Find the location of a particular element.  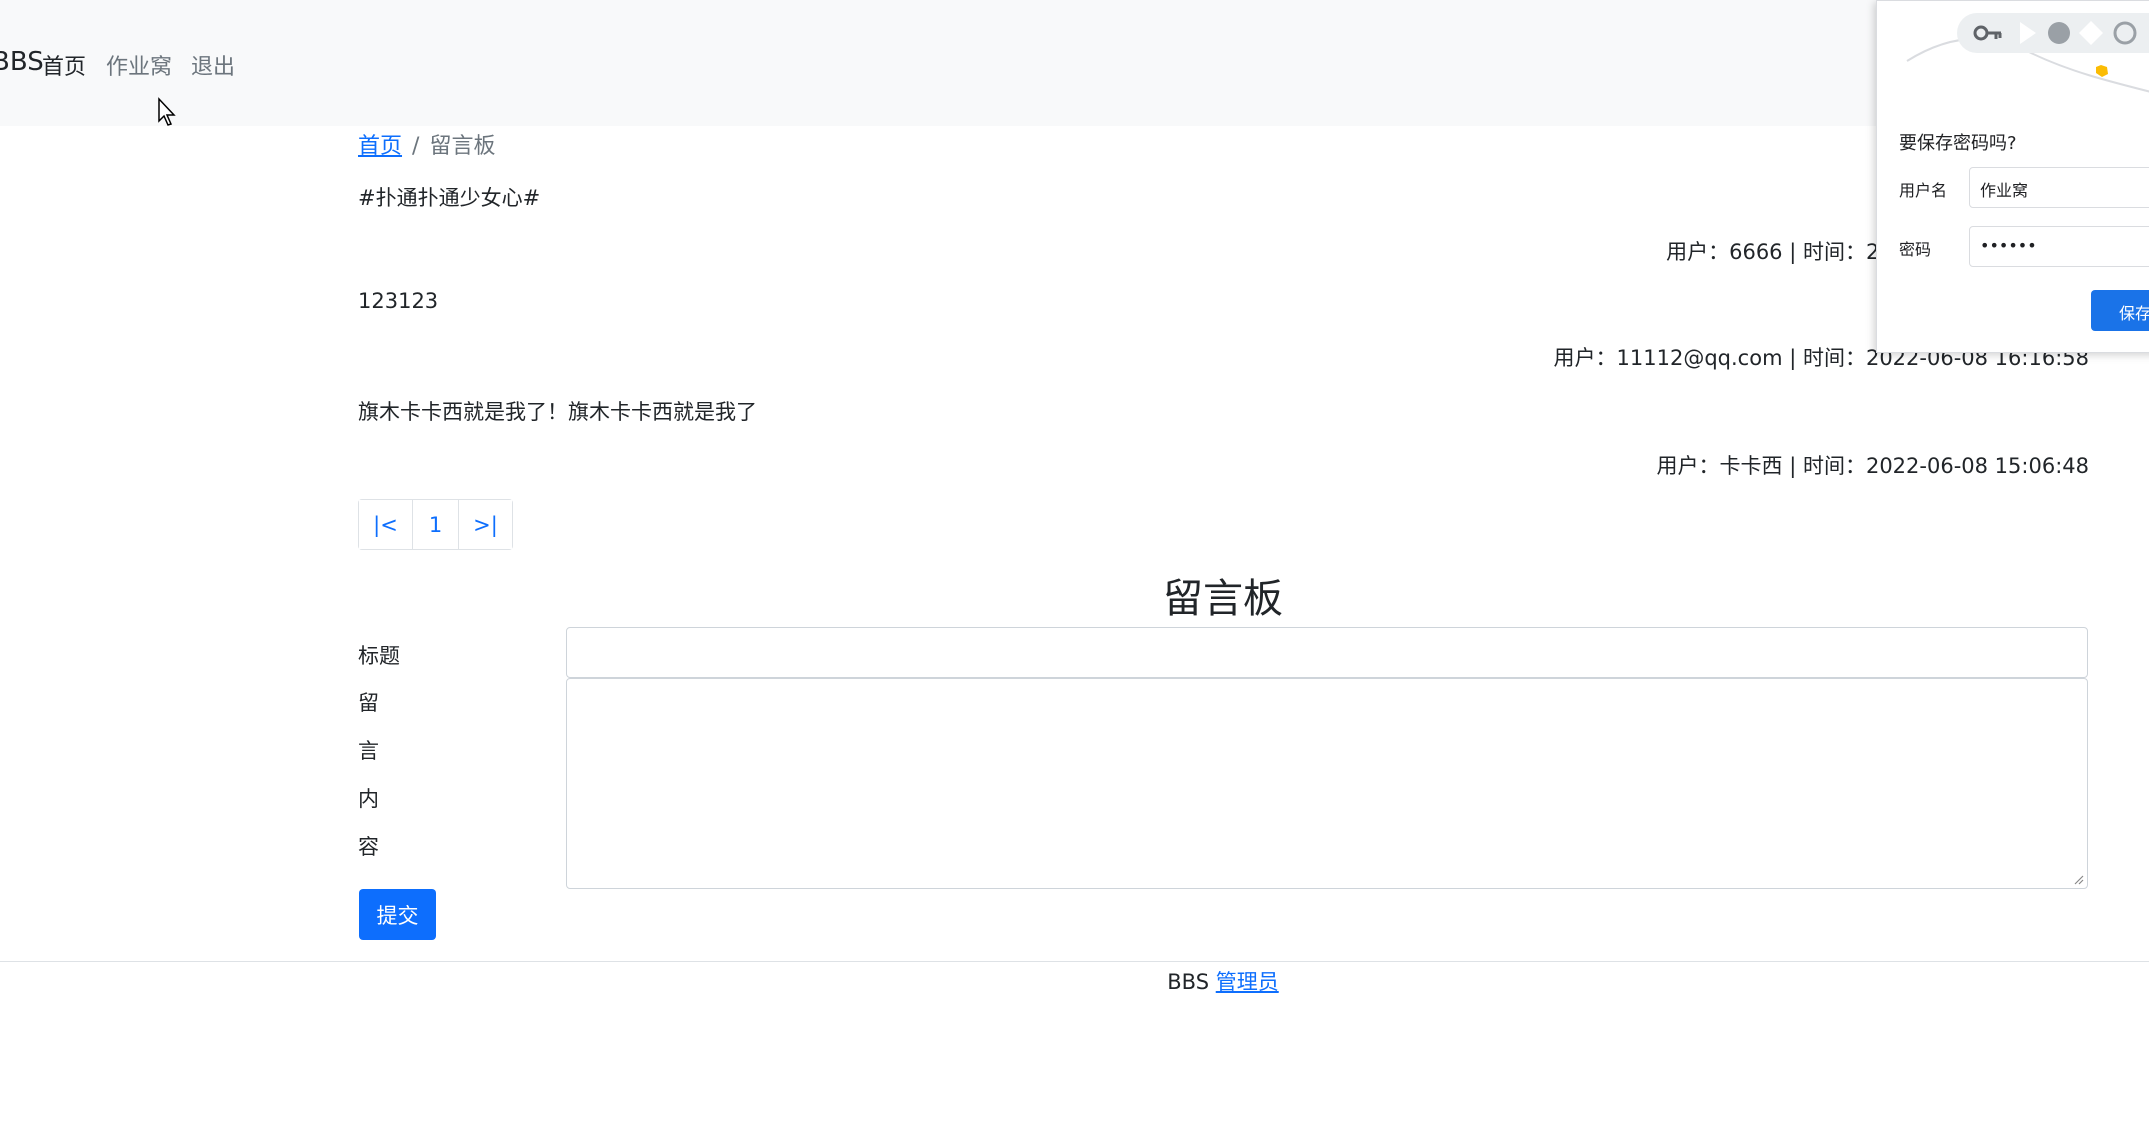

breadcrumb: 首页 / 留言板 is located at coordinates (426, 144).